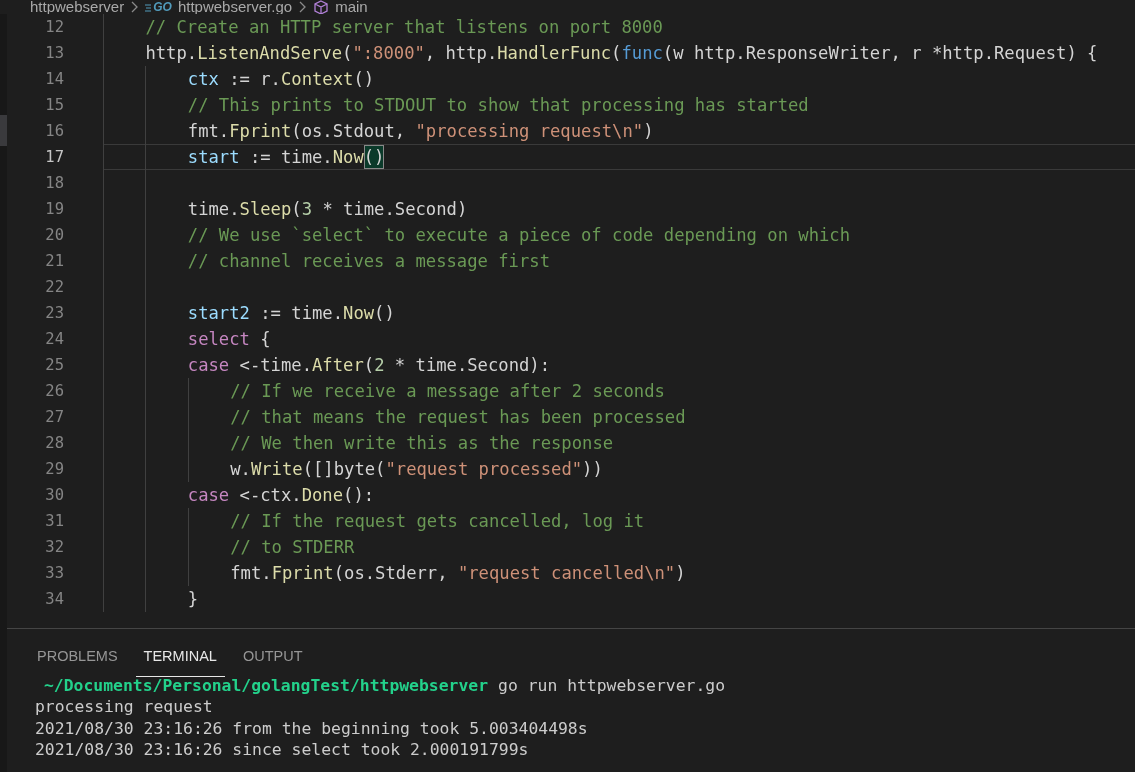 This screenshot has height=772, width=1135. I want to click on panel-tab: PROBLEMS, so click(77, 659).